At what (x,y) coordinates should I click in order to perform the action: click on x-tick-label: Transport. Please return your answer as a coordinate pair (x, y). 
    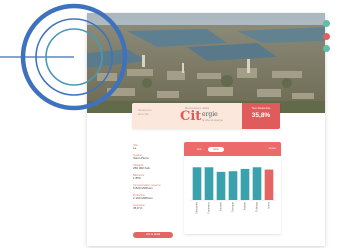
    Looking at the image, I should click on (233, 207).